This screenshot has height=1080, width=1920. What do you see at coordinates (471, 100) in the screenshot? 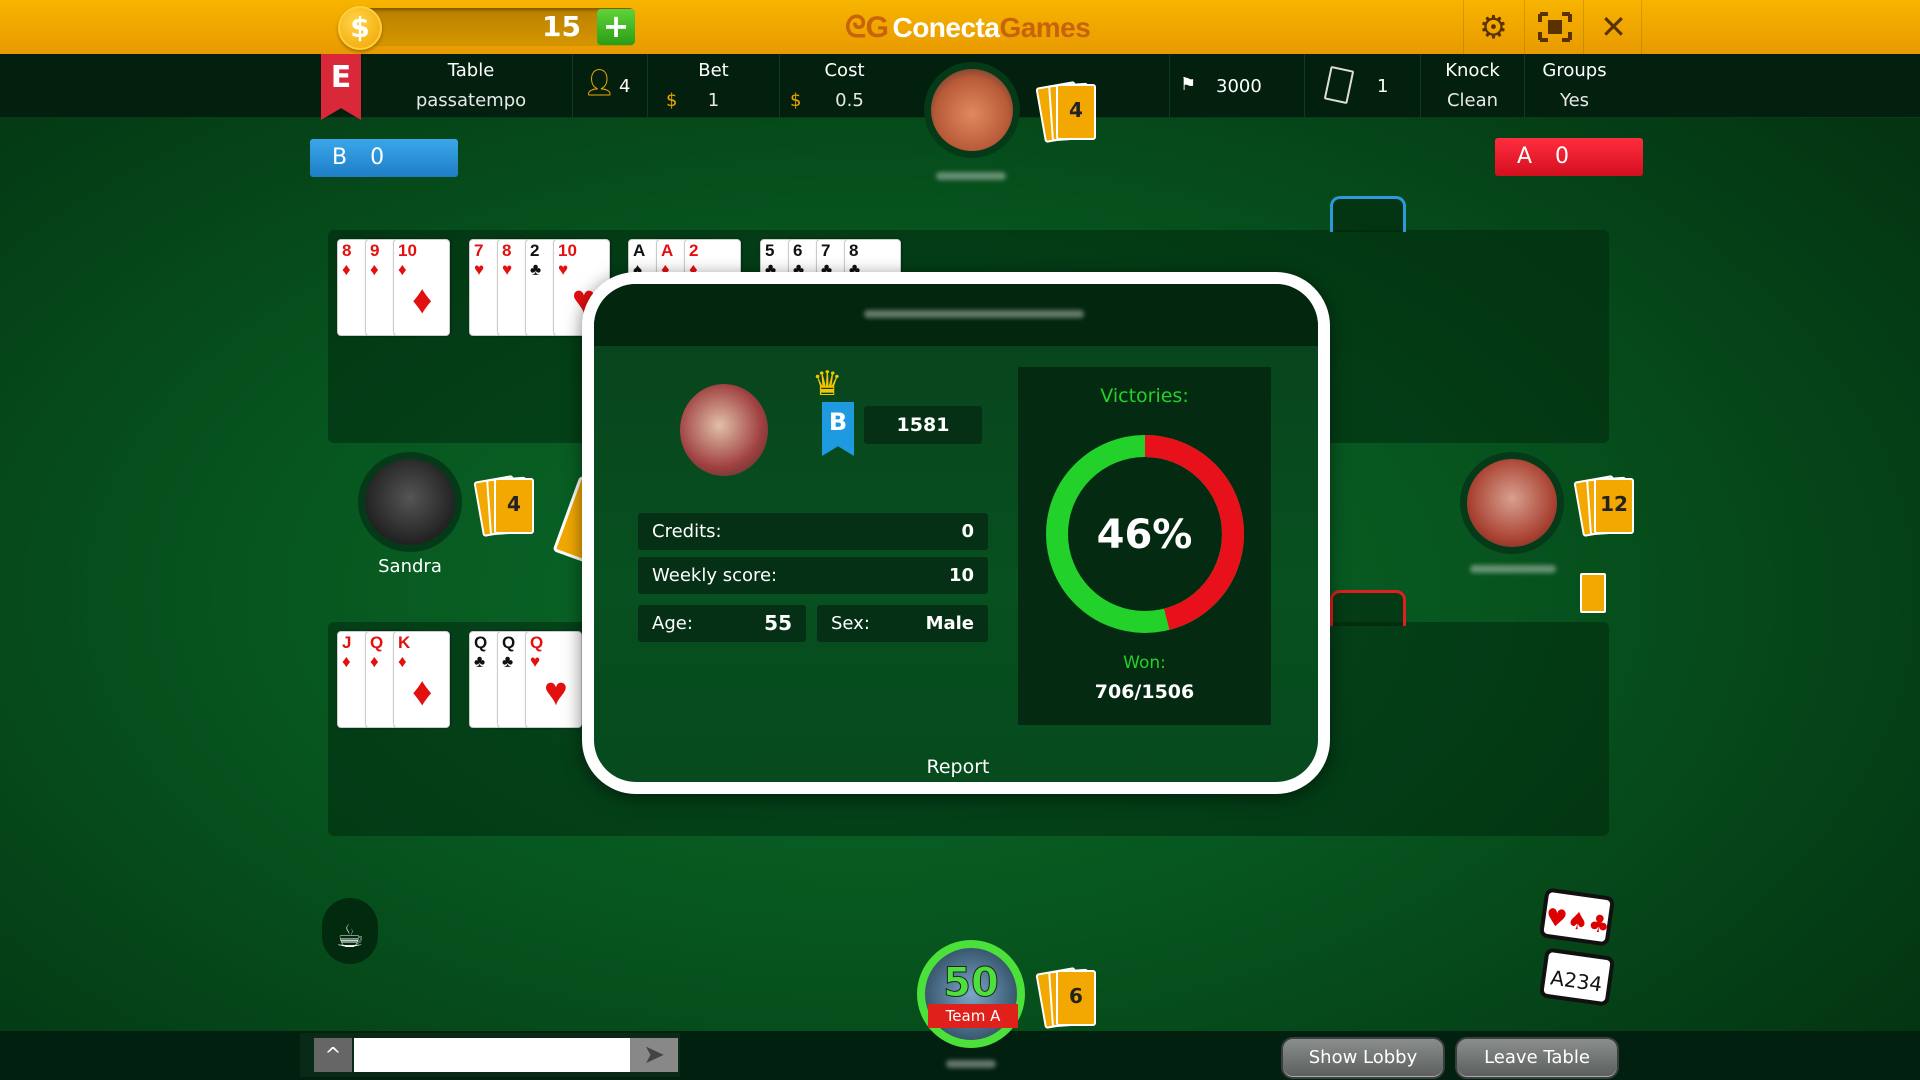
I see `table-name: passatempo` at bounding box center [471, 100].